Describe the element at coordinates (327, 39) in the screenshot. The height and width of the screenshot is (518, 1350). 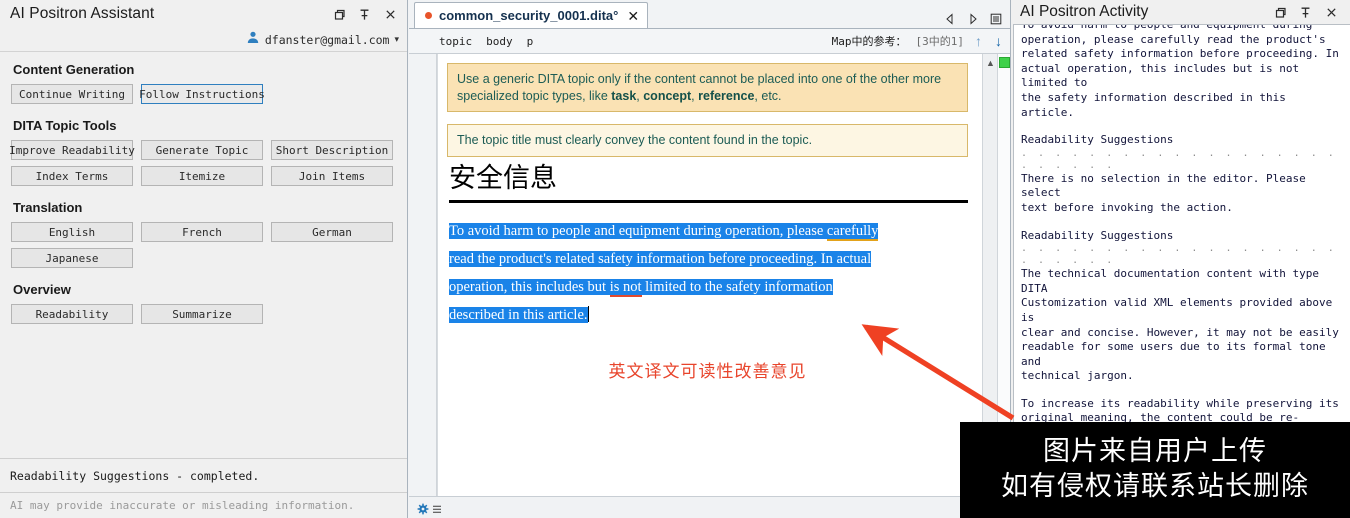
I see `account-email: dfanster@gmail.com` at that location.